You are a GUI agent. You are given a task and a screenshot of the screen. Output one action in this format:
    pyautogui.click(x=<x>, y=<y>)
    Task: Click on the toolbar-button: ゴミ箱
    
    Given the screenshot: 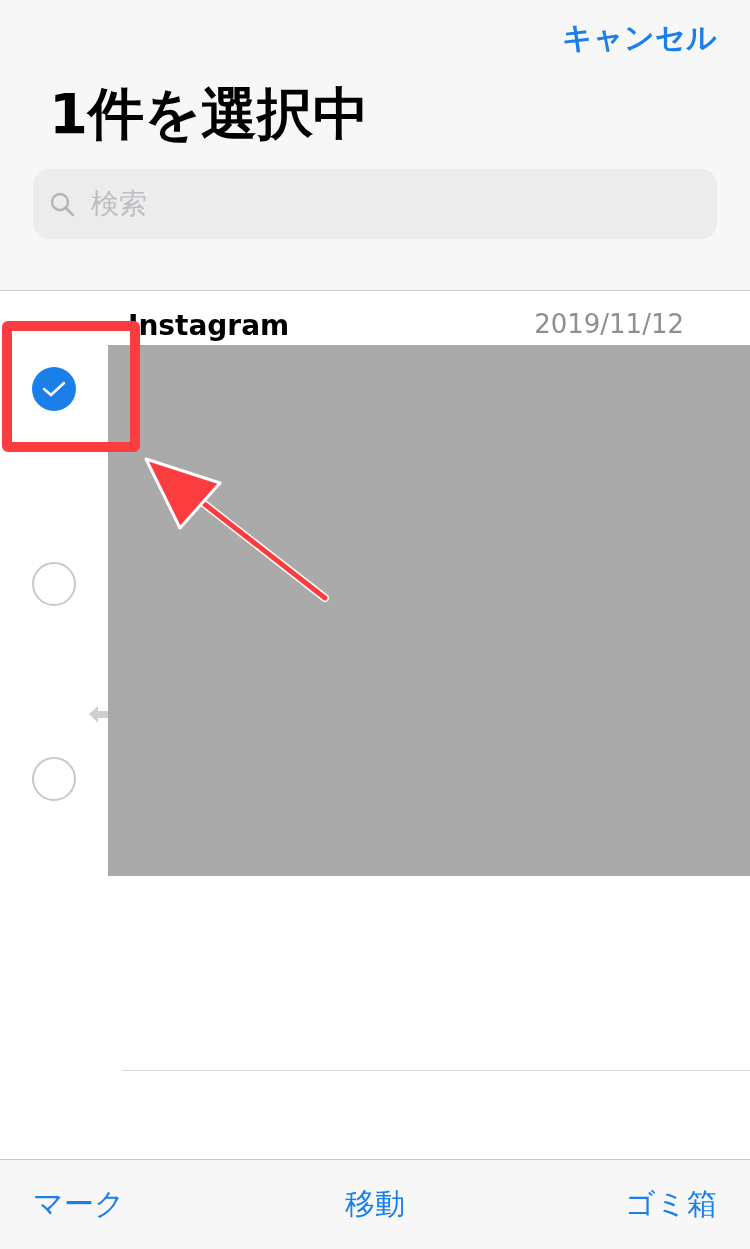 What is the action you would take?
    pyautogui.click(x=671, y=1204)
    